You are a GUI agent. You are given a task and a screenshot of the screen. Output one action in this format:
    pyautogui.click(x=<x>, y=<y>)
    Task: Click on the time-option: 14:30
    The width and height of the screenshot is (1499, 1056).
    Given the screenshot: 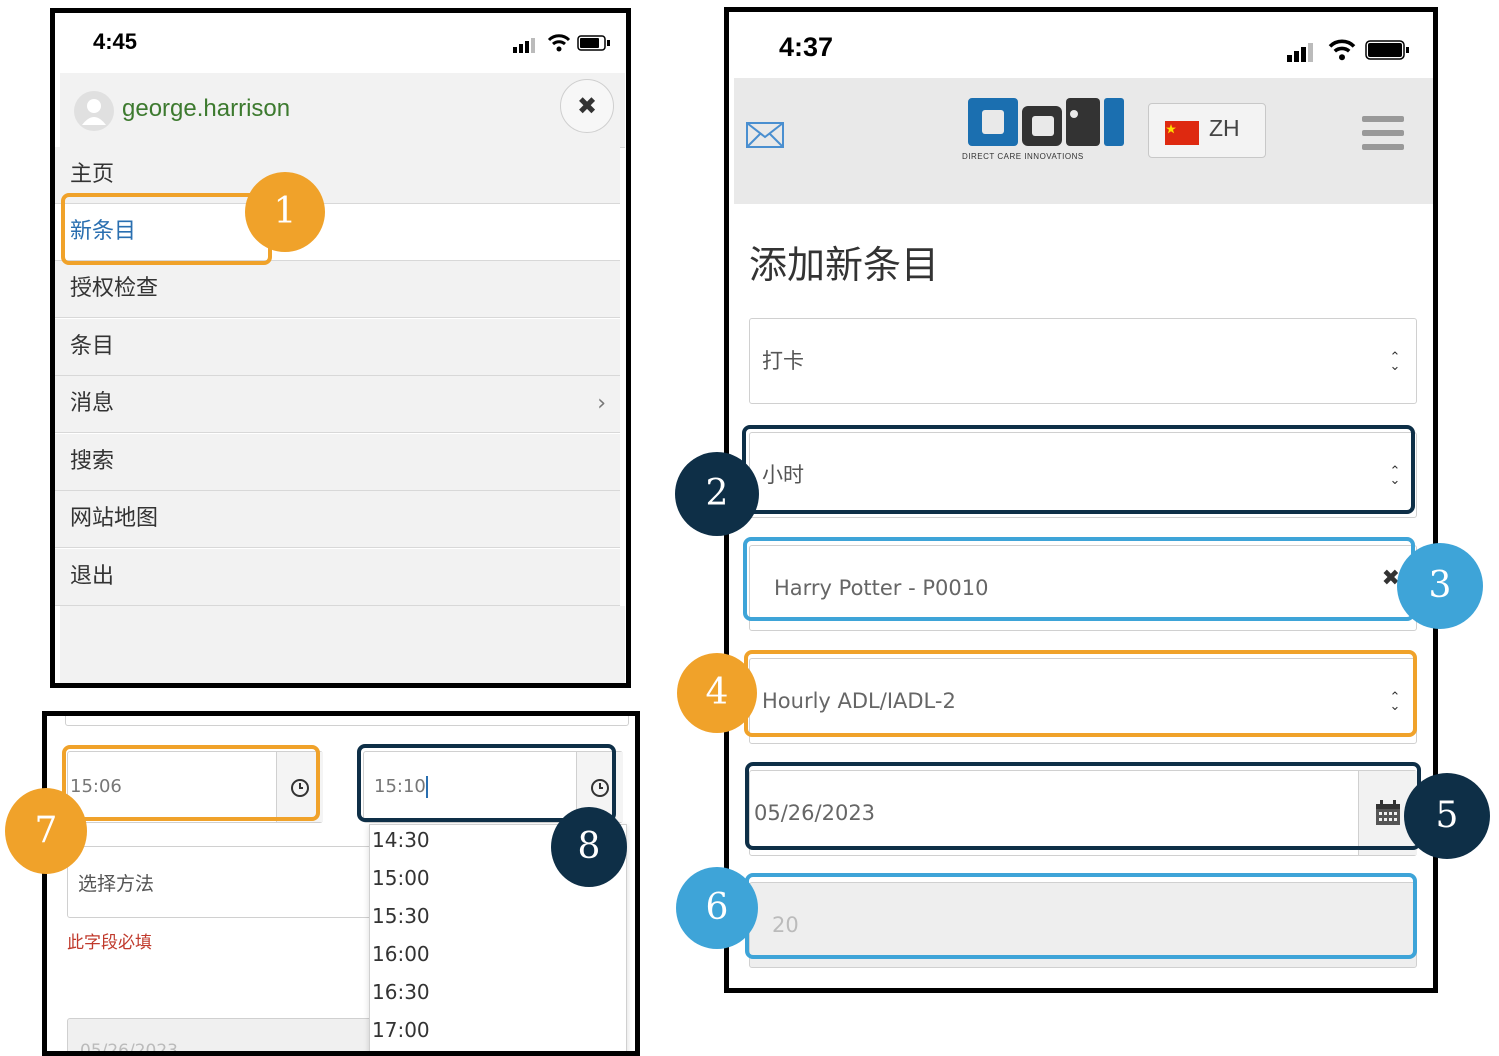 What is the action you would take?
    pyautogui.click(x=401, y=840)
    